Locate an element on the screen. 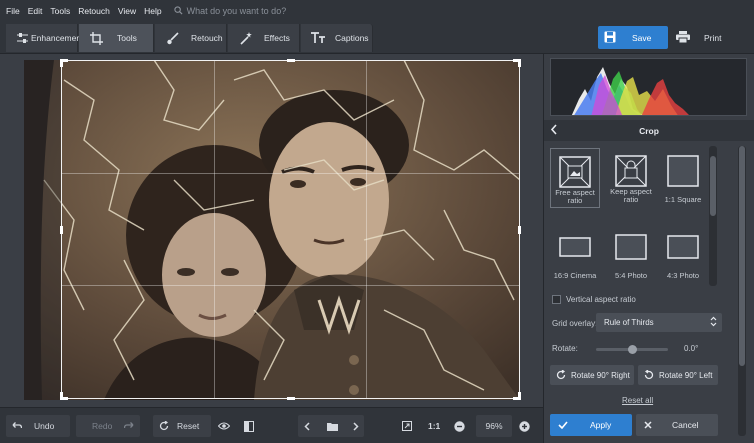  ratio-5-4-icon is located at coordinates (631, 247).